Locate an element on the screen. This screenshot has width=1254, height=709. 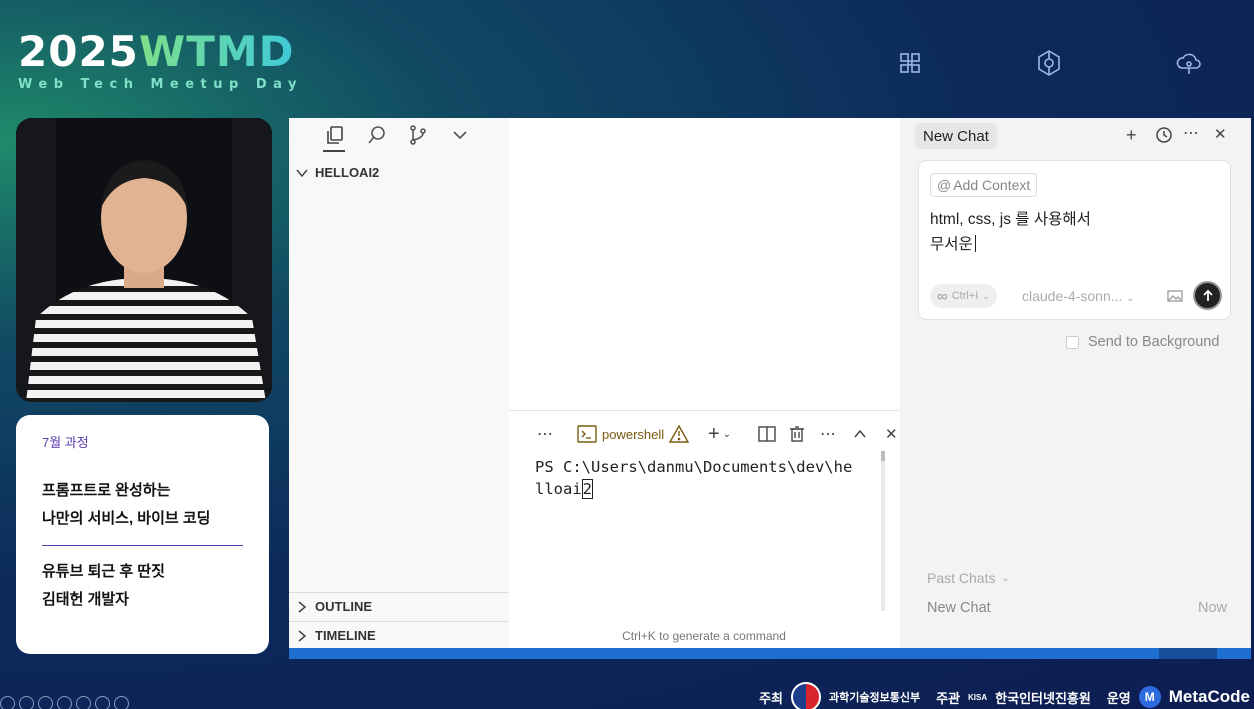
mode-shortcut: Ctrl+I is located at coordinates (965, 296).